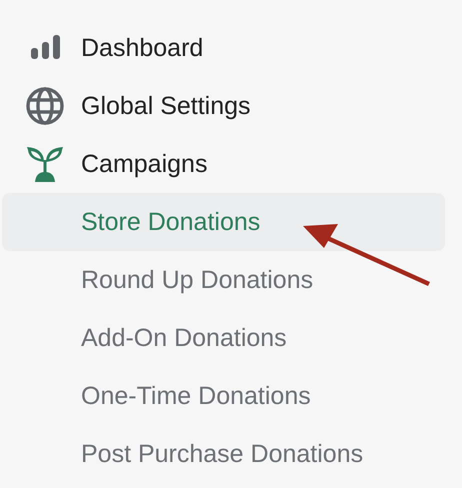  Describe the element at coordinates (223, 454) in the screenshot. I see `nav-subitem: Post Purchase Donations` at that location.